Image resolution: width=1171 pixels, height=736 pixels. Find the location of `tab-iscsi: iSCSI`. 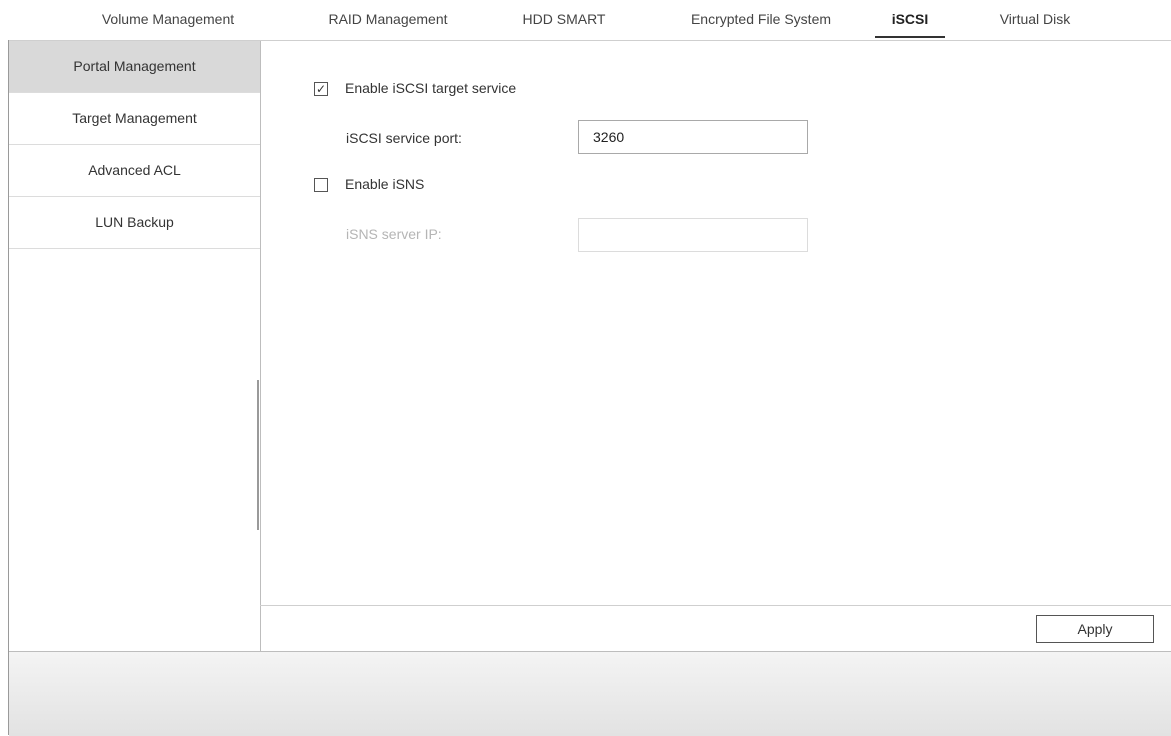

tab-iscsi: iSCSI is located at coordinates (910, 20).